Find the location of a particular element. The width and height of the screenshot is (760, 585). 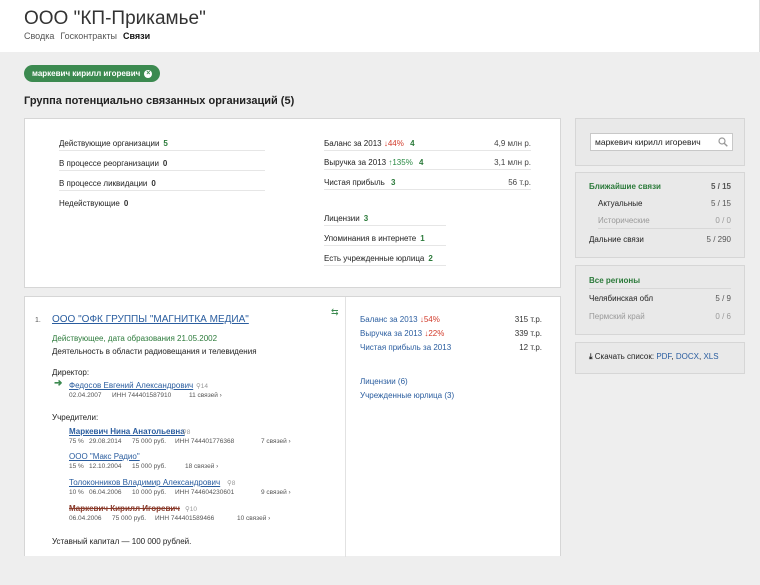

founder-inn: ИНН 744604230601 is located at coordinates (205, 492).